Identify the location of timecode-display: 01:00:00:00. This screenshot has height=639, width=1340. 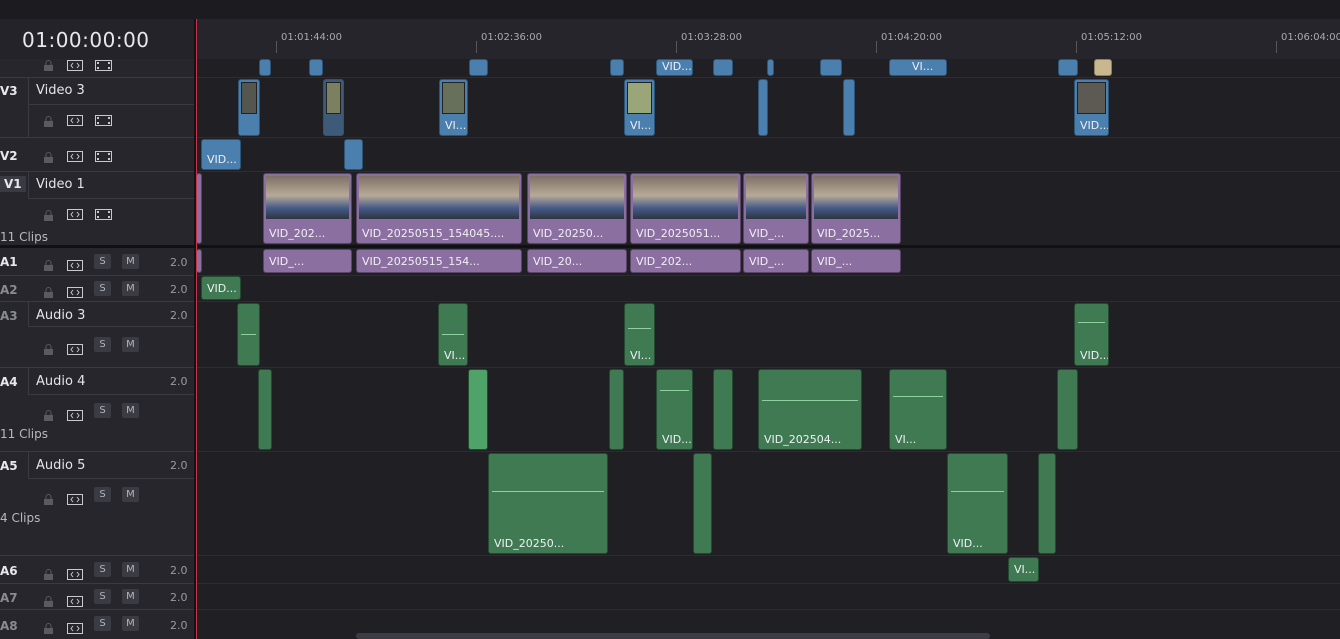
(86, 40).